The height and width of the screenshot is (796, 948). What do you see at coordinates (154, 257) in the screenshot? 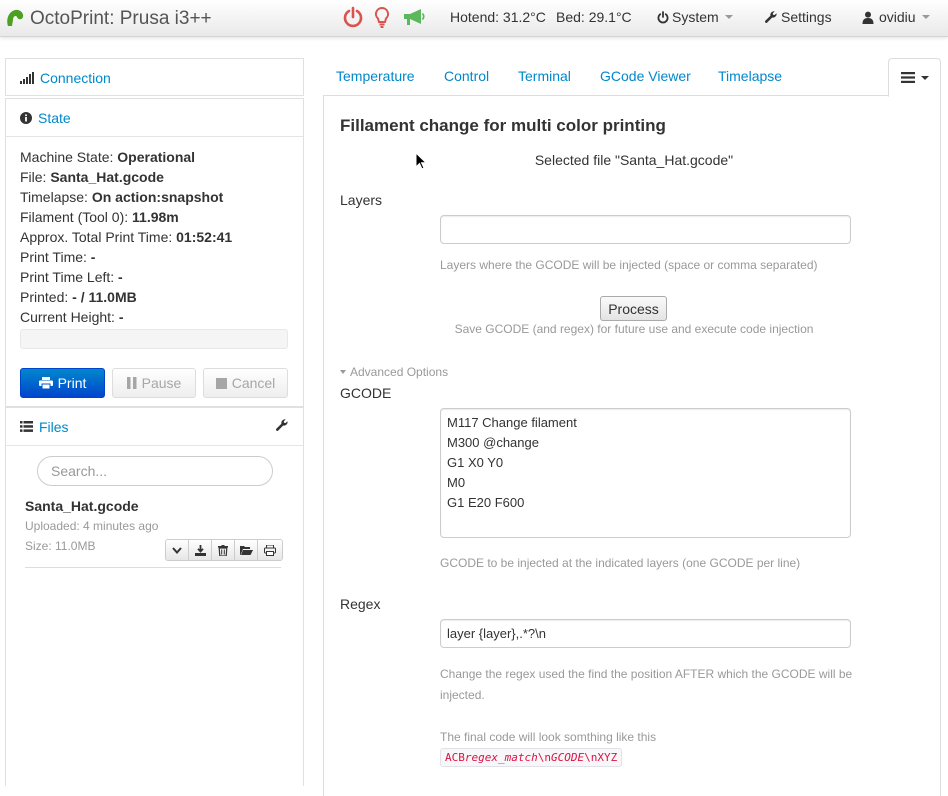
I see `print-time: Print Time: -` at bounding box center [154, 257].